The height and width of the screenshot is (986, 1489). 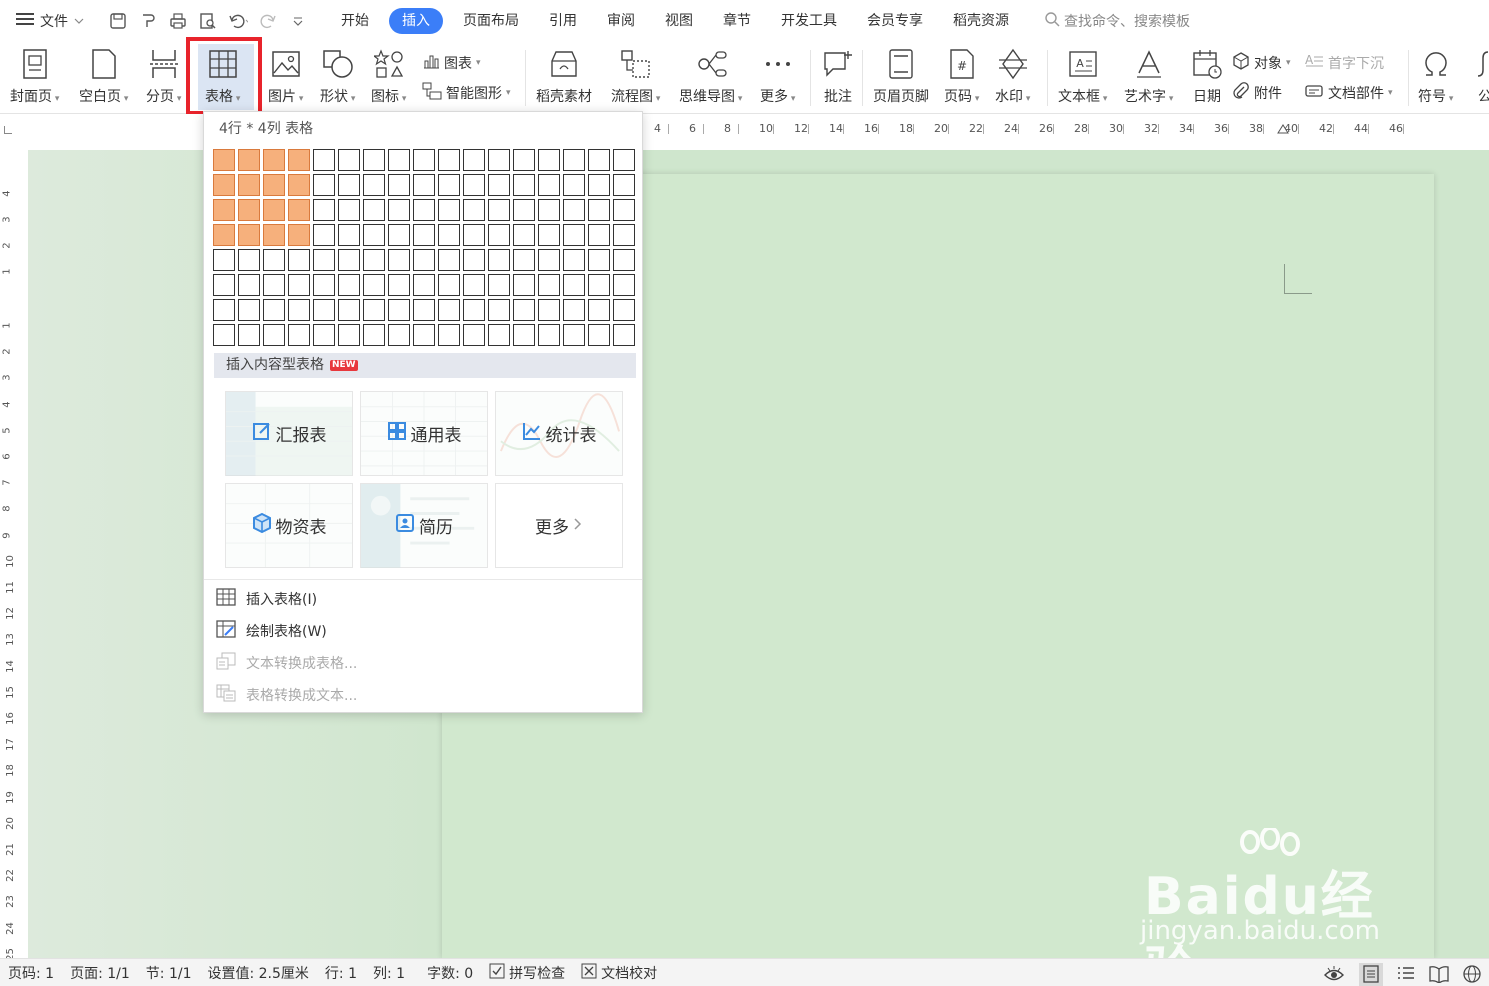 I want to click on web-view-icon, so click(x=1472, y=975).